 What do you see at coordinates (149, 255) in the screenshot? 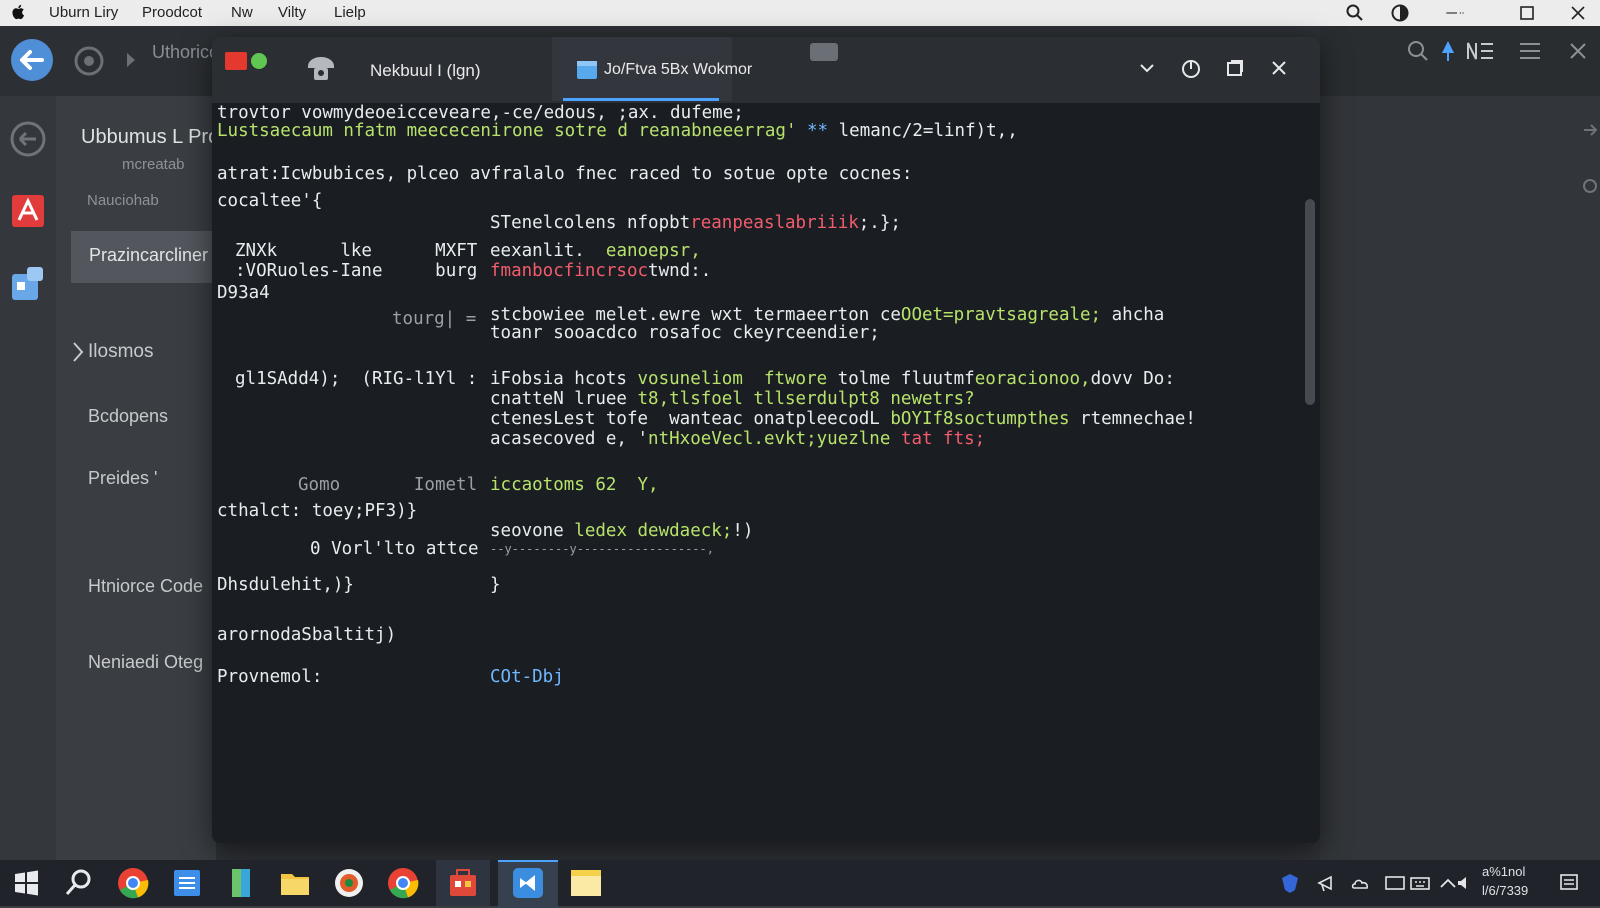
I see `side-item-selected-label: Prazincarcliner` at bounding box center [149, 255].